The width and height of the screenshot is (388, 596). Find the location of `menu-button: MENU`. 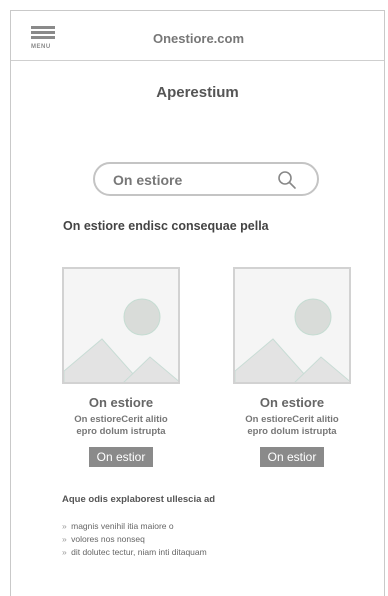

menu-button: MENU is located at coordinates (43, 40).